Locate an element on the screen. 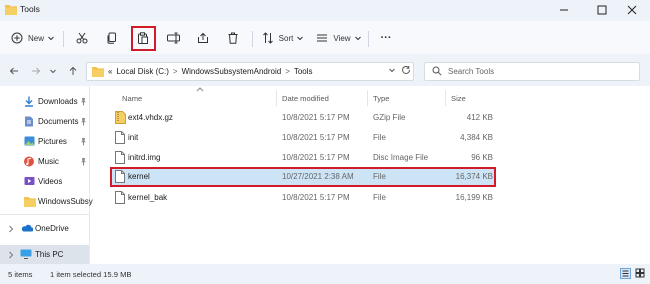 The image size is (650, 284). sidebar-item-music: Music is located at coordinates (44, 162).